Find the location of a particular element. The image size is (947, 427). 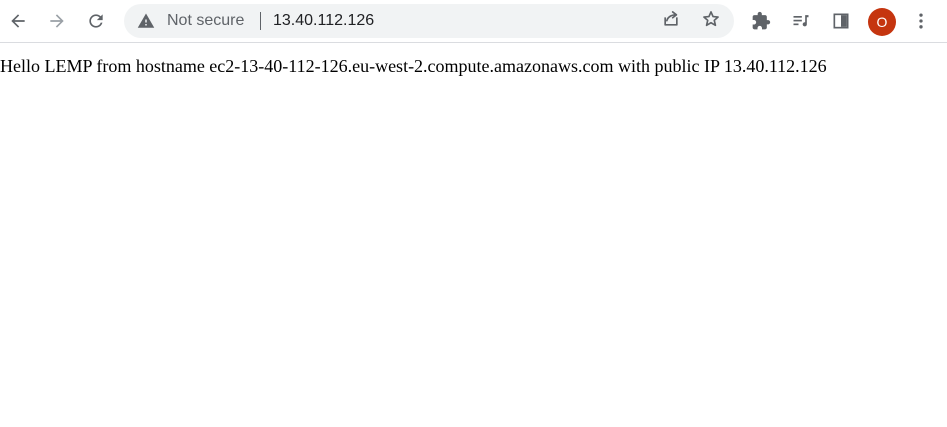

browser-toolbar: Not secure 13.40.112.126 O is located at coordinates (473, 21).